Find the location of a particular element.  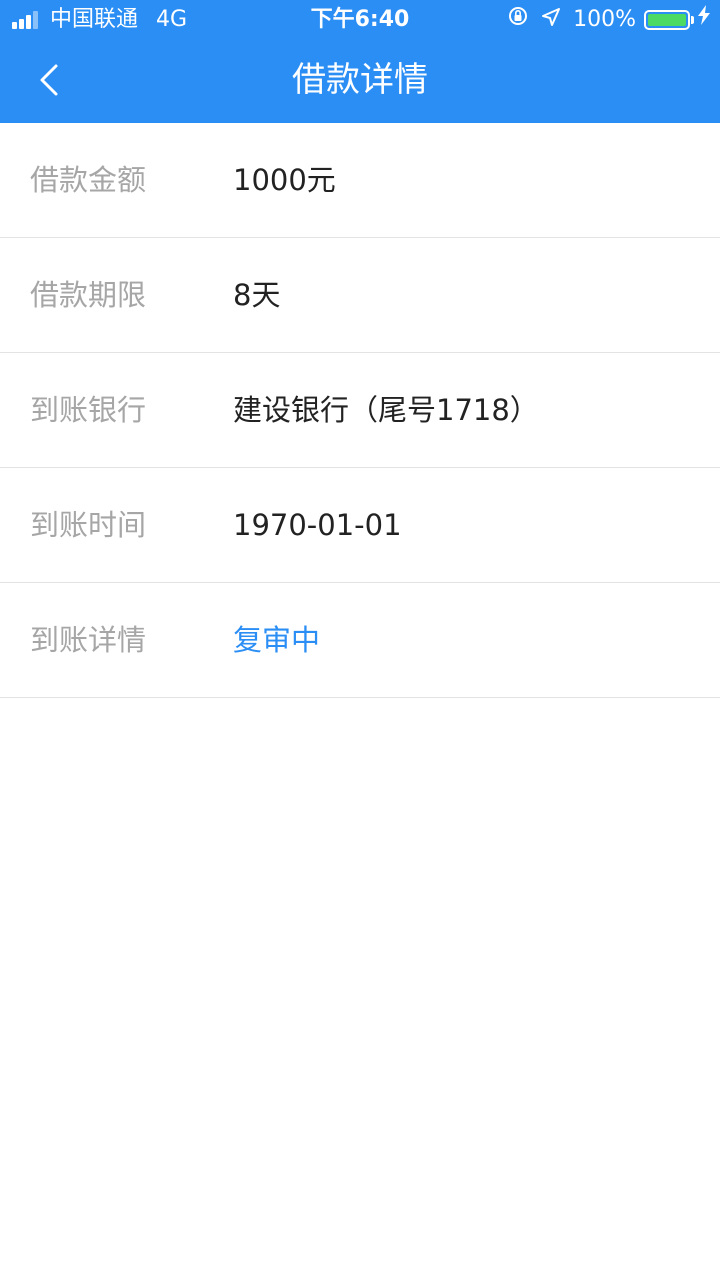

page-title: 借款详情 is located at coordinates (360, 80).